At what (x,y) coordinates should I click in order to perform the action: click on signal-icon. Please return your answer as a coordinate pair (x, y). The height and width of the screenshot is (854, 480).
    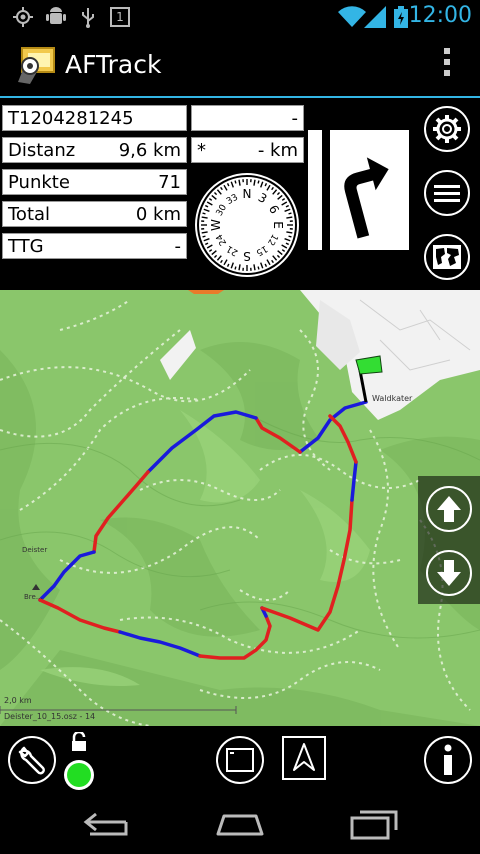
    Looking at the image, I should click on (375, 17).